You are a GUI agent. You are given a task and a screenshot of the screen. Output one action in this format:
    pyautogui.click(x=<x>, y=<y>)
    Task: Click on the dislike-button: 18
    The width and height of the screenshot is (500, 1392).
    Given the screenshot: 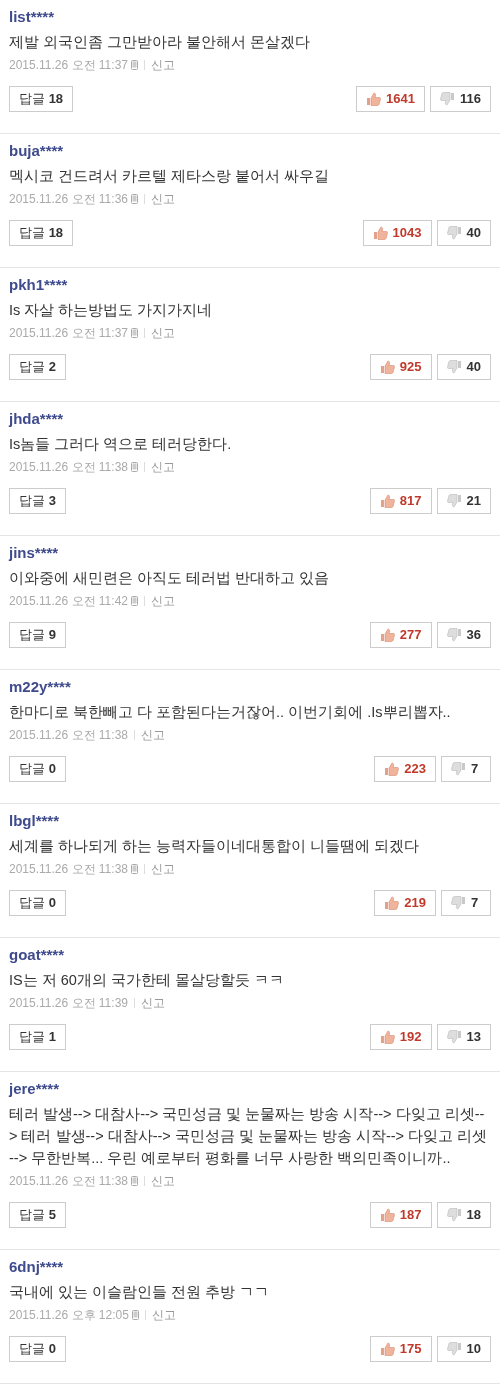 What is the action you would take?
    pyautogui.click(x=463, y=1215)
    